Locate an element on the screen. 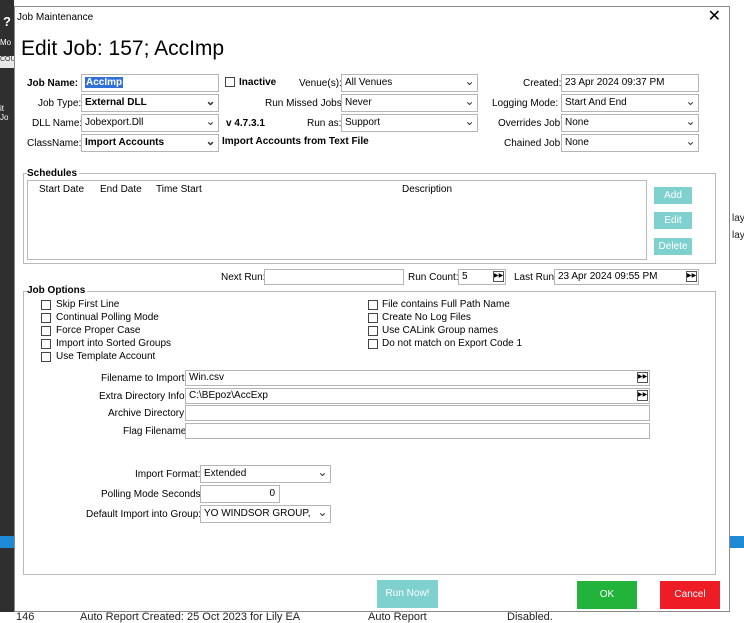 Image resolution: width=744 pixels, height=623 pixels. background-left-panel: ? Mo COU it Jo is located at coordinates (7, 311).